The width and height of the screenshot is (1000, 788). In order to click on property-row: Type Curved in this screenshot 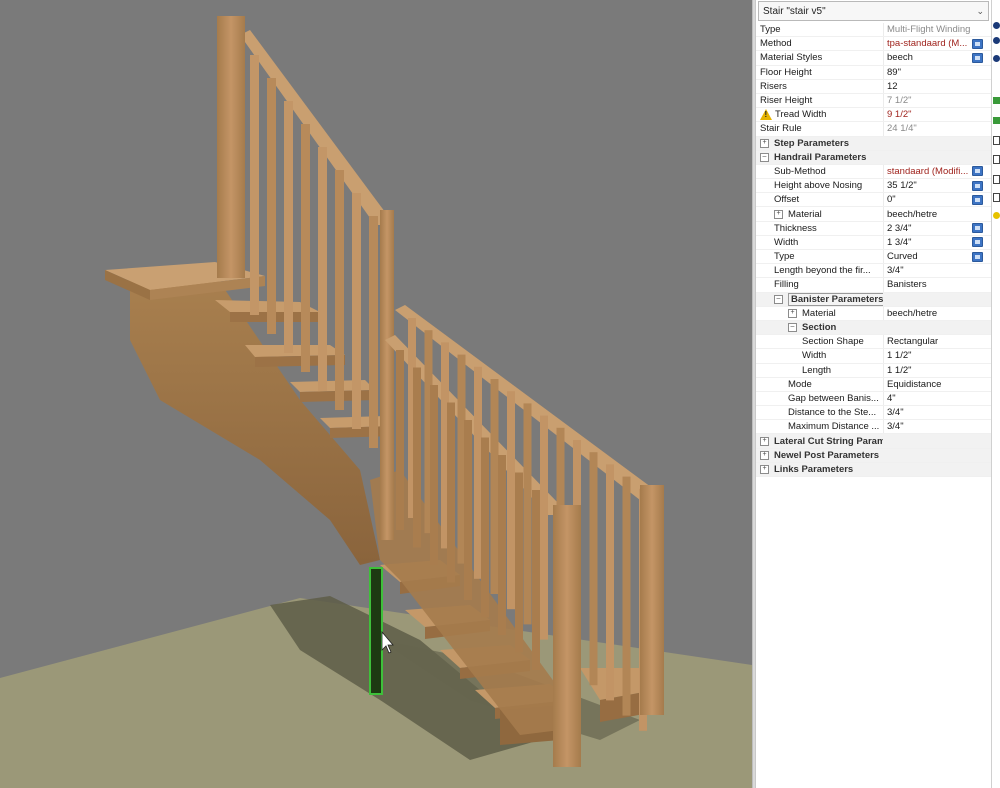, I will do `click(873, 257)`.